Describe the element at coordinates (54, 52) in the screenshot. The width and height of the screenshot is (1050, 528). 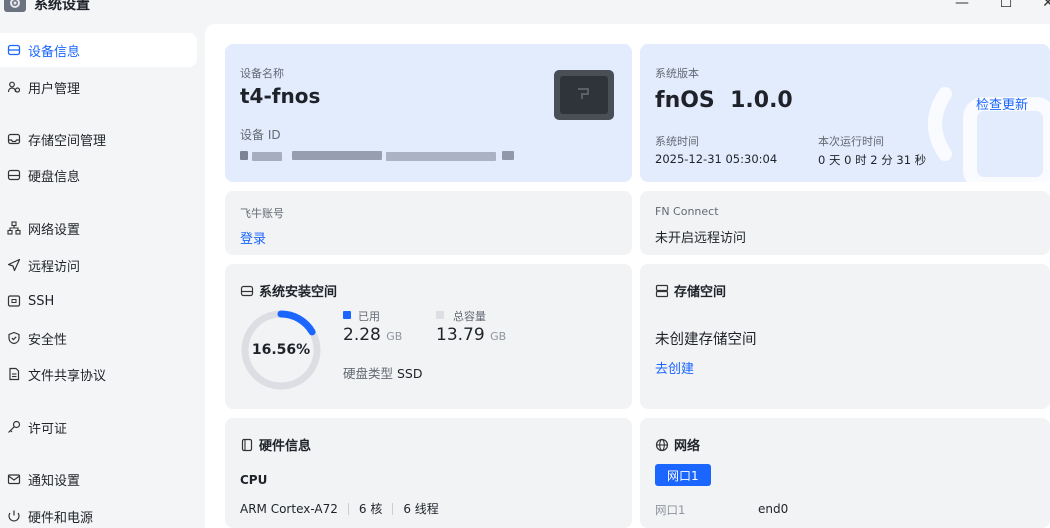
I see `sidebar-item-label: 设备信息` at that location.